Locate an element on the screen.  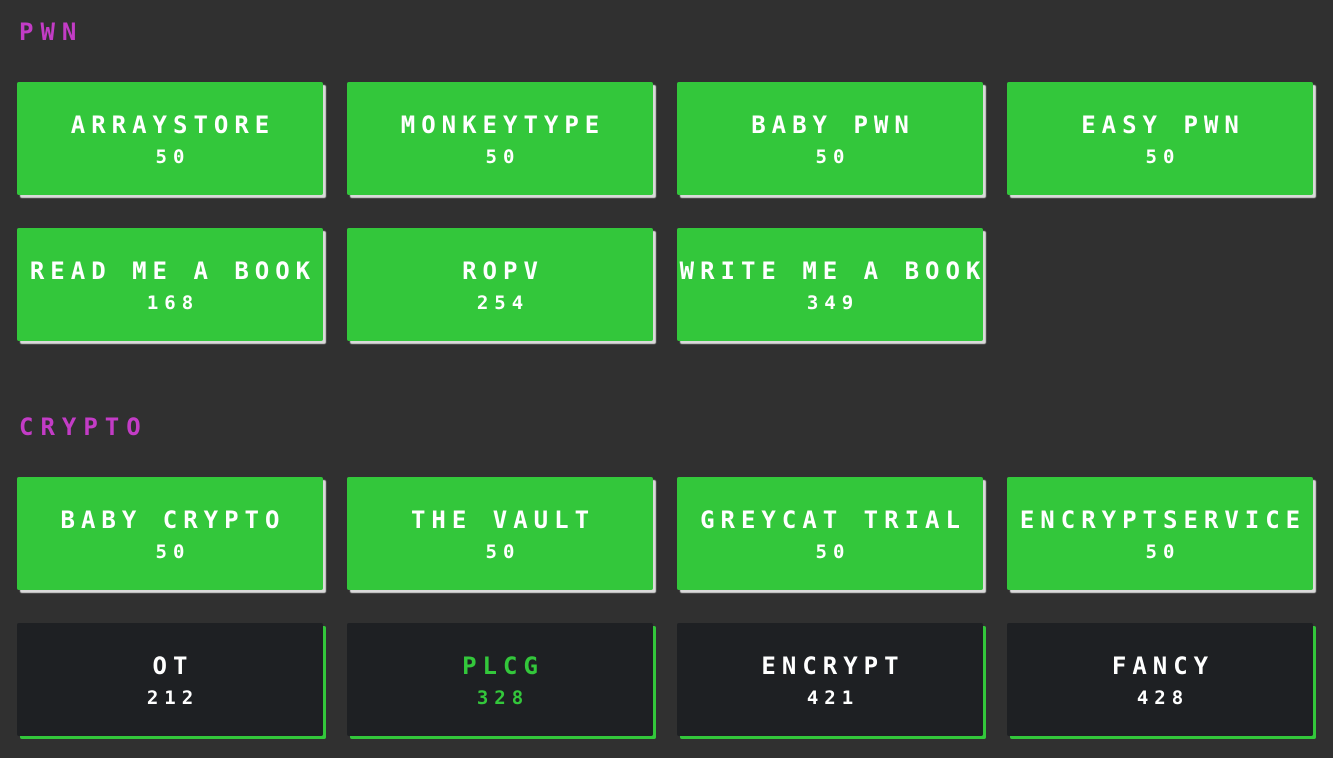
category-title-crypto: CRYPTO is located at coordinates (83, 427).